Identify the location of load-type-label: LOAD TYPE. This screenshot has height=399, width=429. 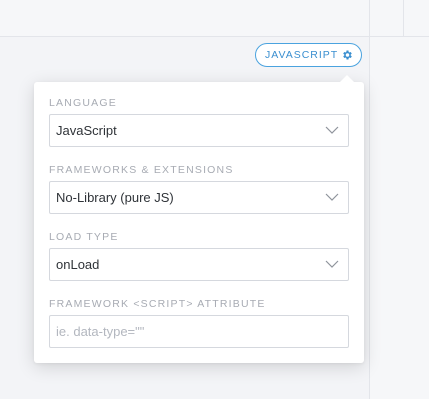
(84, 237).